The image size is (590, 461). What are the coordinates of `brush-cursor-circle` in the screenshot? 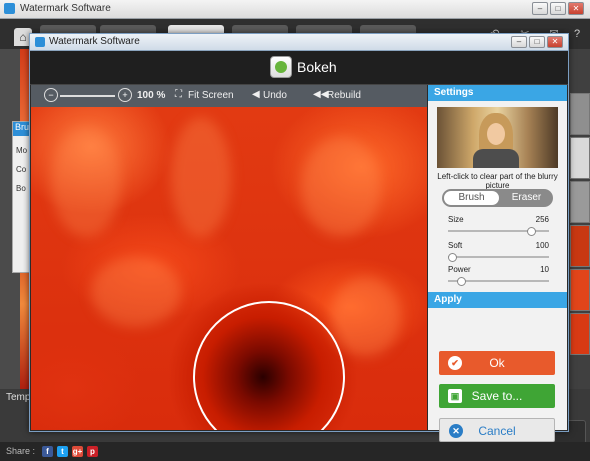 It's located at (269, 365).